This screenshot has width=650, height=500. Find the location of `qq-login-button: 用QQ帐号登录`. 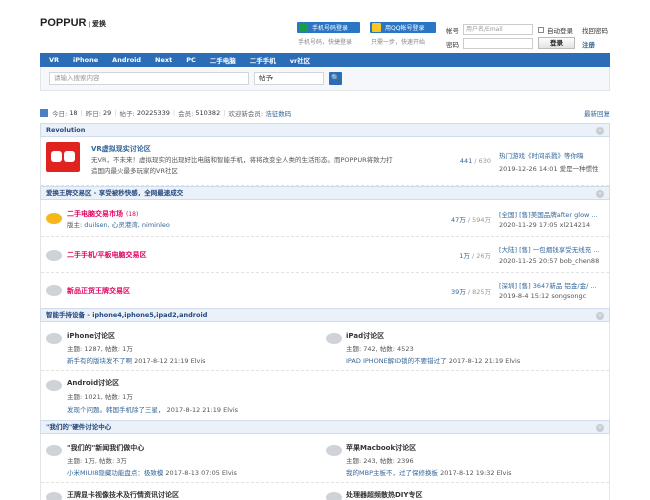

qq-login-button: 用QQ帐号登录 is located at coordinates (403, 27).